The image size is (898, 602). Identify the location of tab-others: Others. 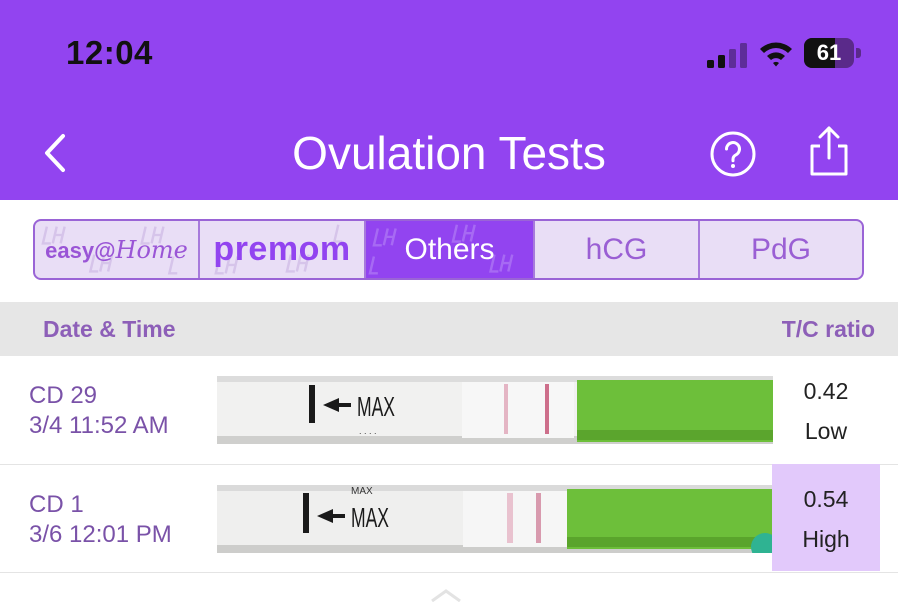
(450, 249).